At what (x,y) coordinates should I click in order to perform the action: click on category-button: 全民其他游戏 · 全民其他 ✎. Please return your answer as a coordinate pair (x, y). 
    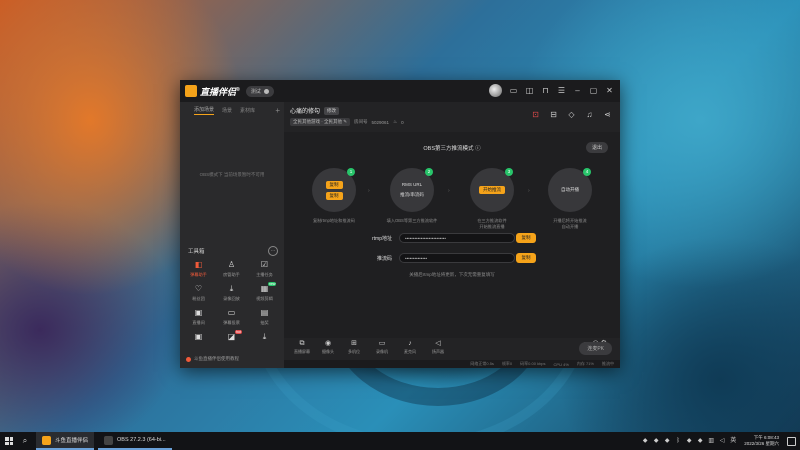
    Looking at the image, I should click on (320, 122).